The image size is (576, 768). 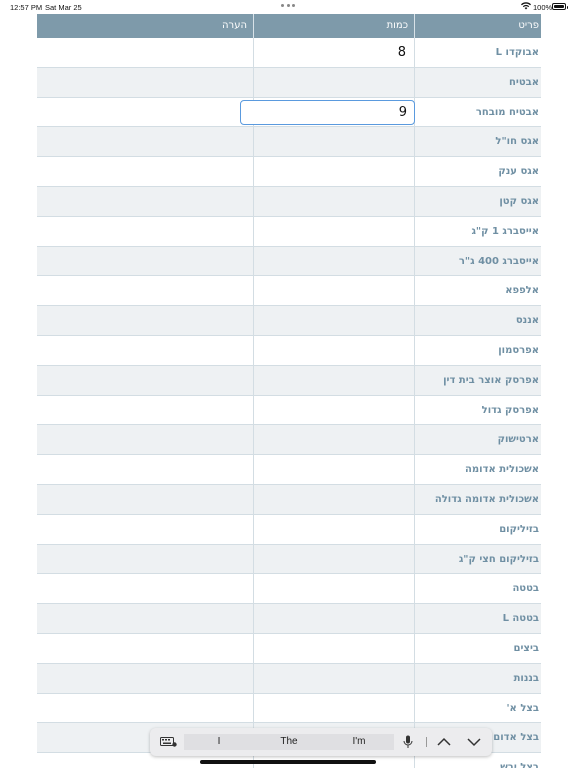 What do you see at coordinates (518, 172) in the screenshot?
I see `item-name: אגס ענק` at bounding box center [518, 172].